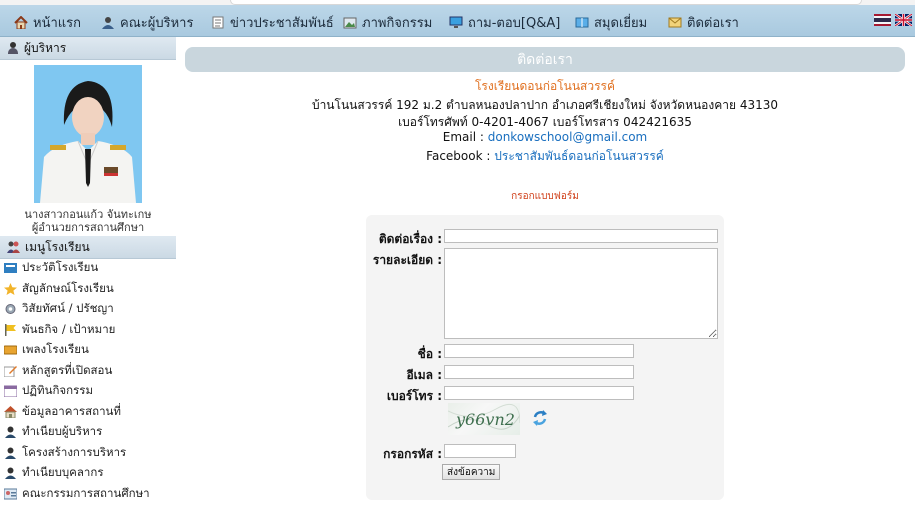  Describe the element at coordinates (10, 288) in the screenshot. I see `star-icon` at that location.